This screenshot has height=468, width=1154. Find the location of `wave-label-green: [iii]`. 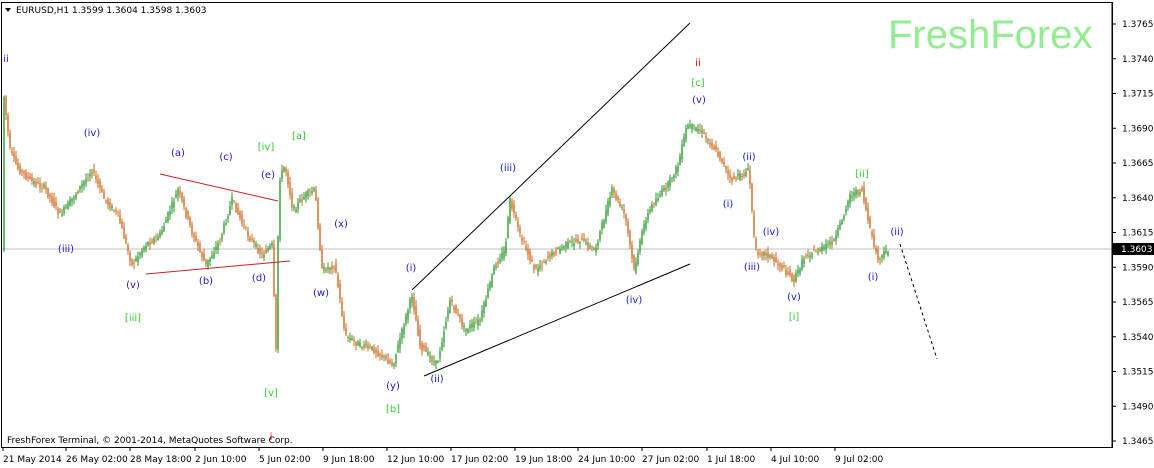

wave-label-green: [iii] is located at coordinates (133, 318).